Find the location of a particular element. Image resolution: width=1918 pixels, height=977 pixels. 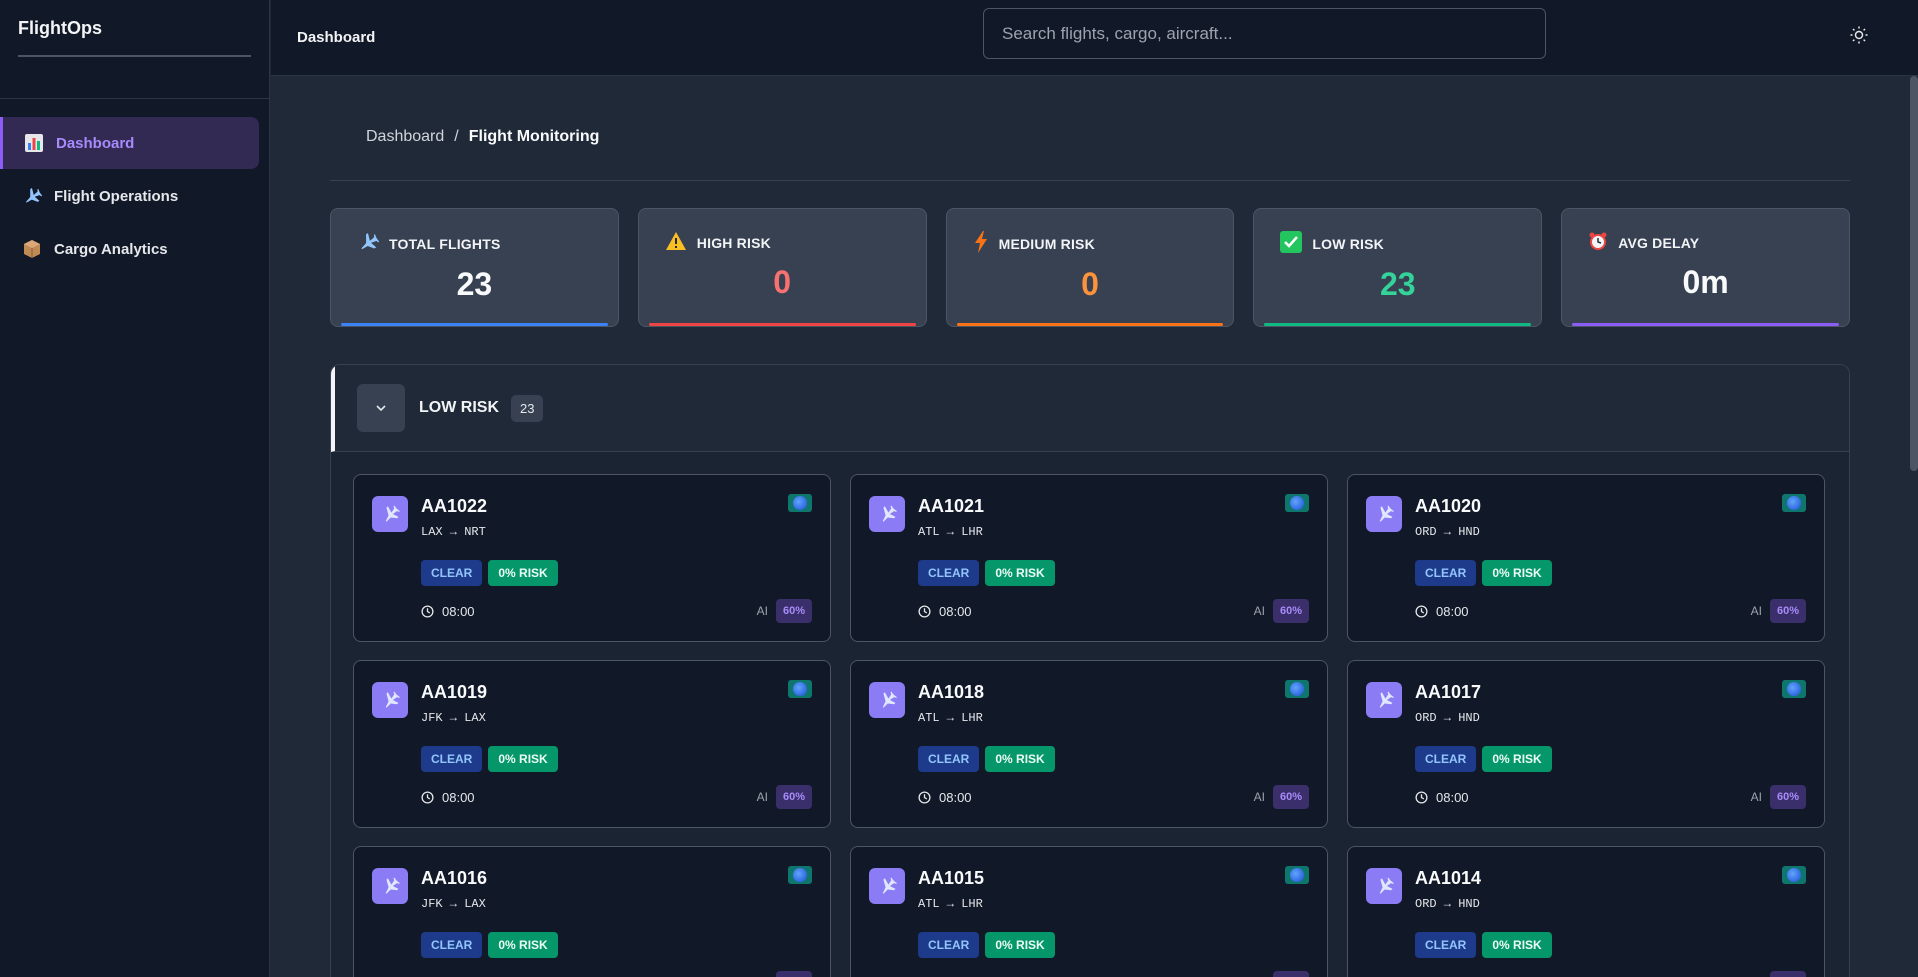

sun-icon is located at coordinates (1859, 35).